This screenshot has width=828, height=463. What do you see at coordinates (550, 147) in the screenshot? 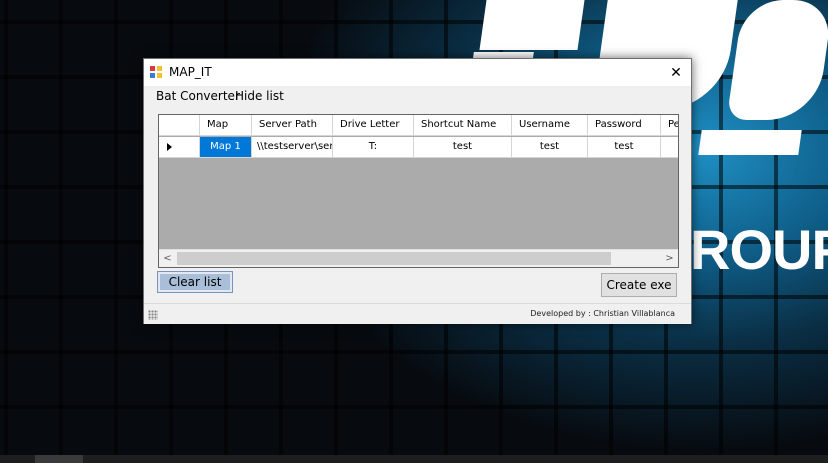
I see `cell-username: test` at bounding box center [550, 147].